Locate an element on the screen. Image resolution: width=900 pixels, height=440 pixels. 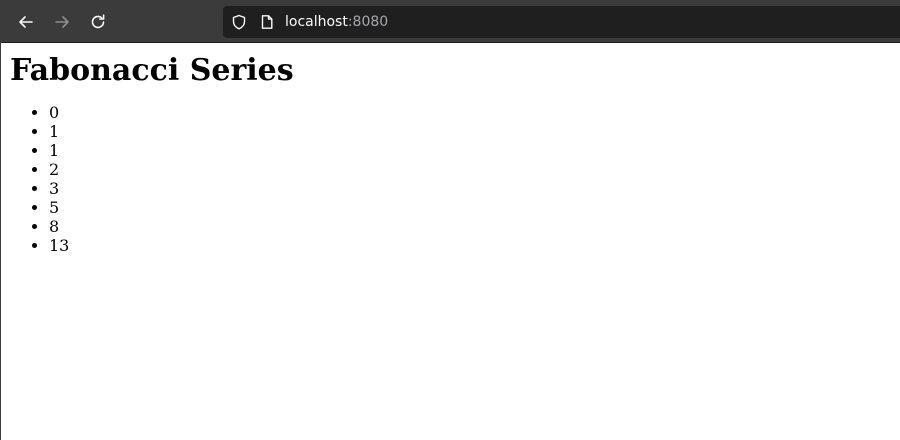
reload-button is located at coordinates (98, 22).